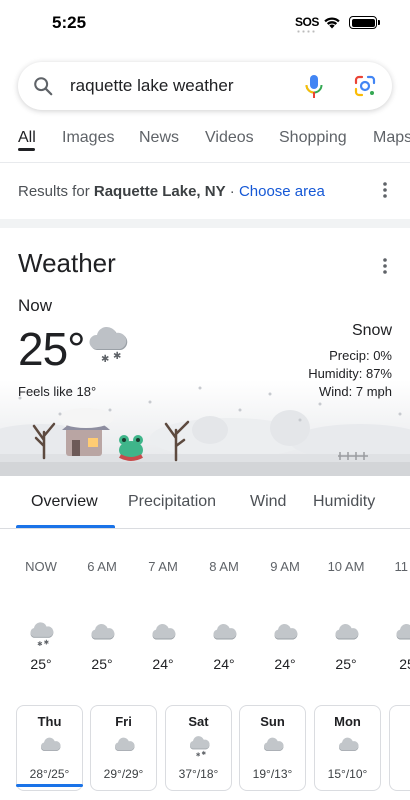  Describe the element at coordinates (391, 138) in the screenshot. I see `tab-maps: Maps` at that location.